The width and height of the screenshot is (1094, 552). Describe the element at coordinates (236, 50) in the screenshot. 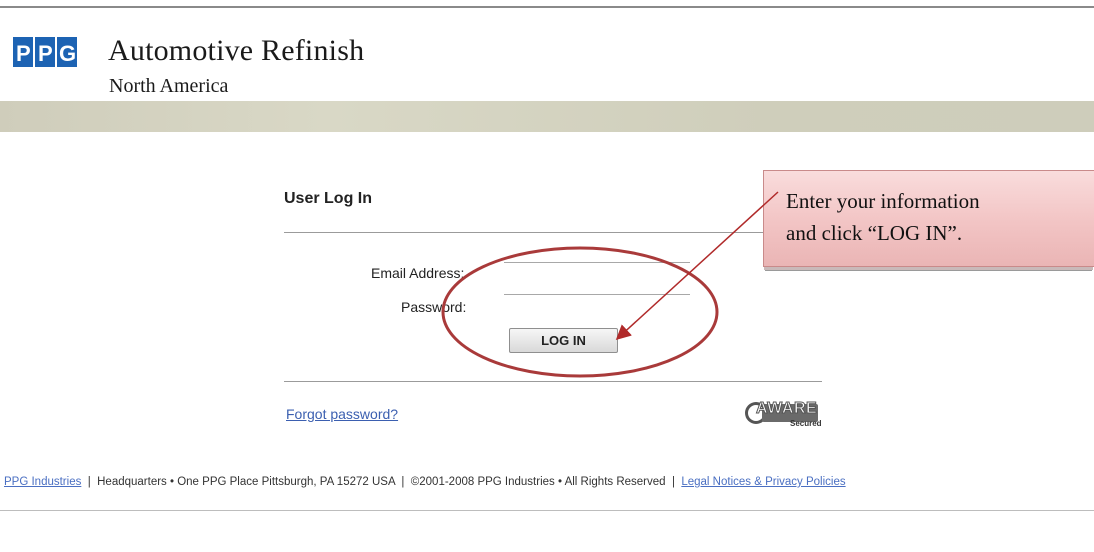

I see `brand-title: Automotive Refinish` at that location.